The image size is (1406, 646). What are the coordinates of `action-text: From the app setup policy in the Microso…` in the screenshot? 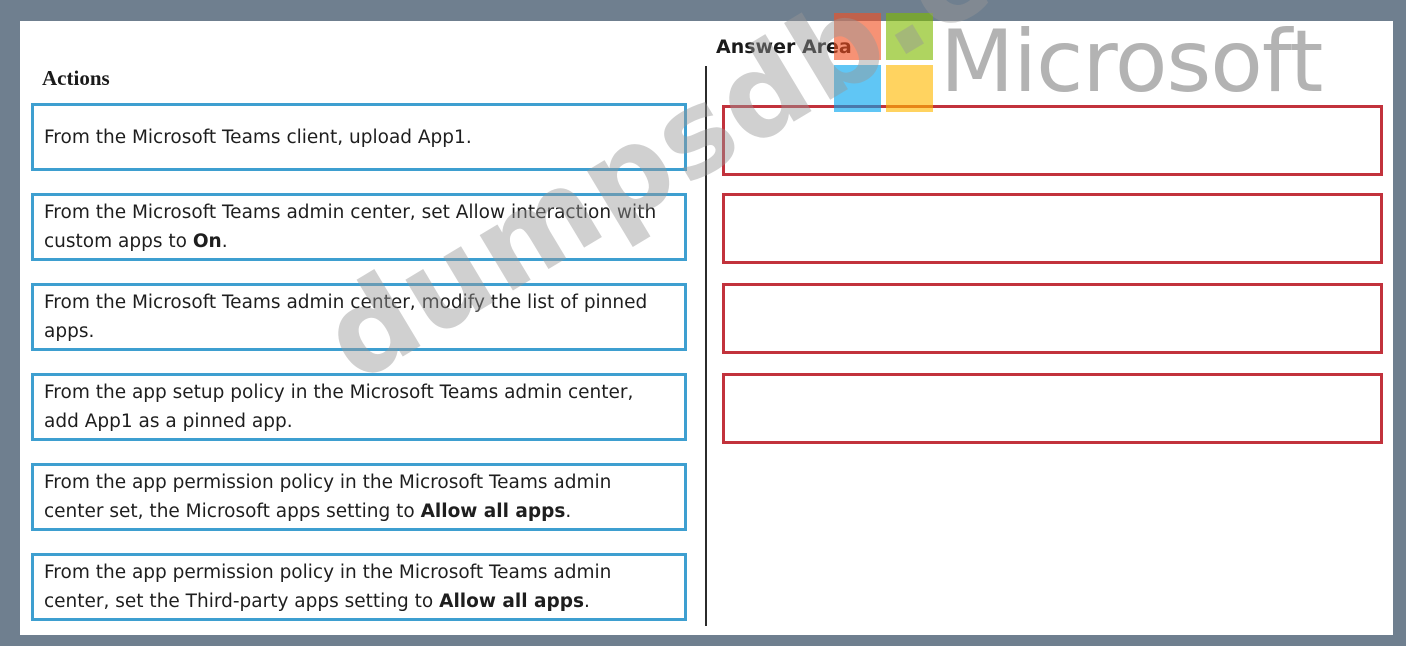 It's located at (339, 407).